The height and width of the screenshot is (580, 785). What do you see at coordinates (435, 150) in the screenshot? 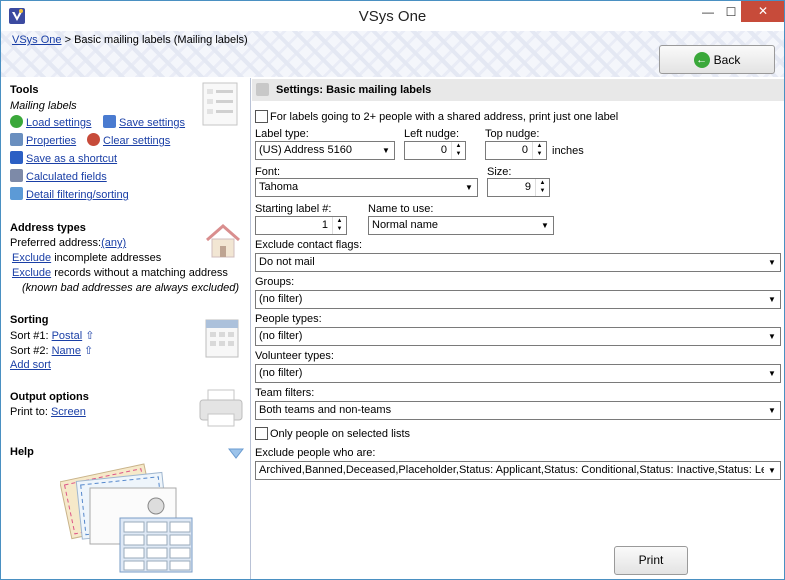
I see `left-nudge-spinner: 0 ▲ ▼` at bounding box center [435, 150].